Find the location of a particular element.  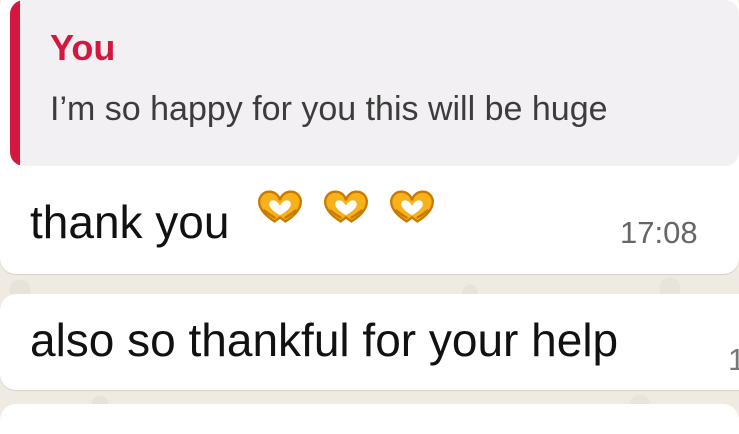

quoted-author: You is located at coordinates (83, 47).